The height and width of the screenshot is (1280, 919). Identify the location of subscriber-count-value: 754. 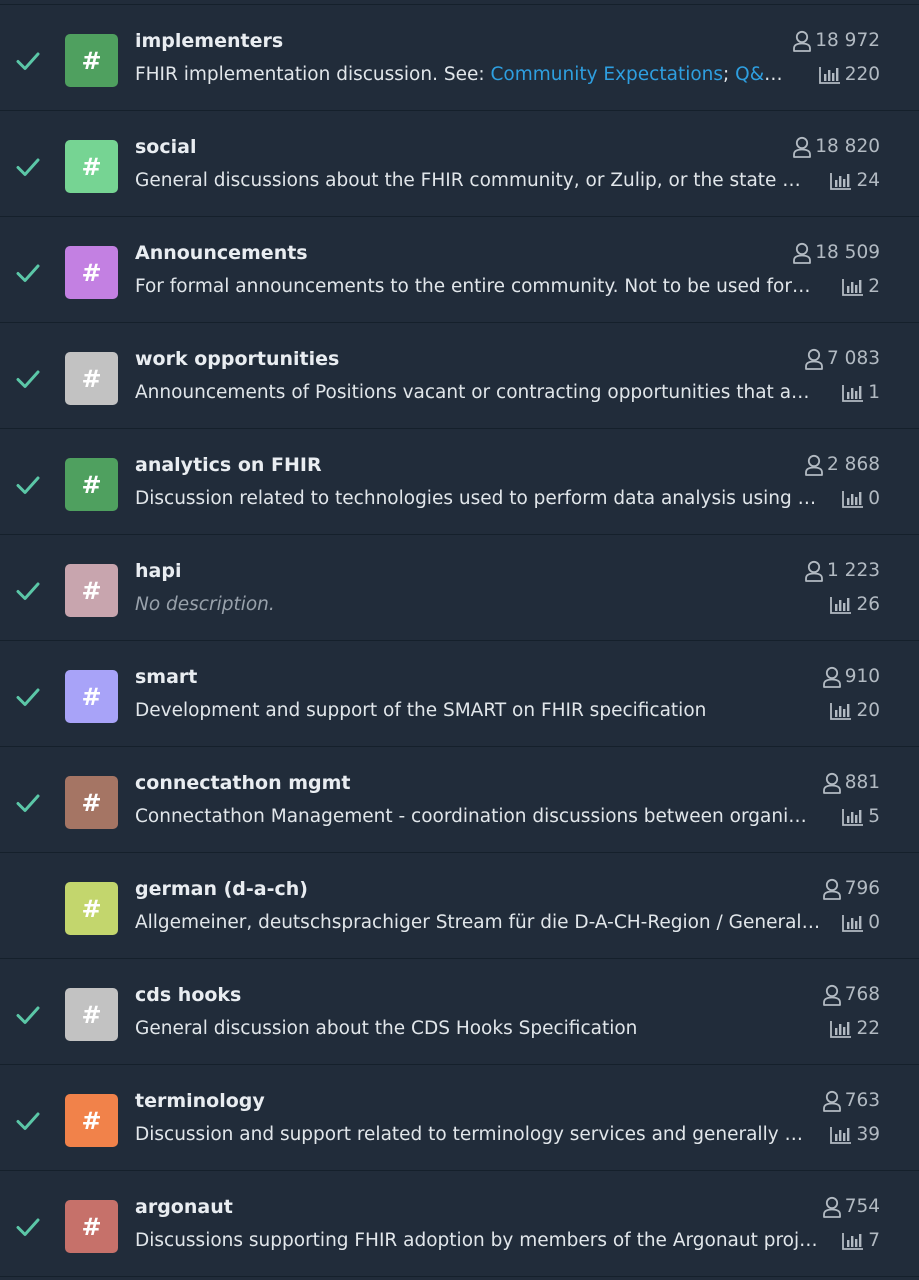
(862, 1206).